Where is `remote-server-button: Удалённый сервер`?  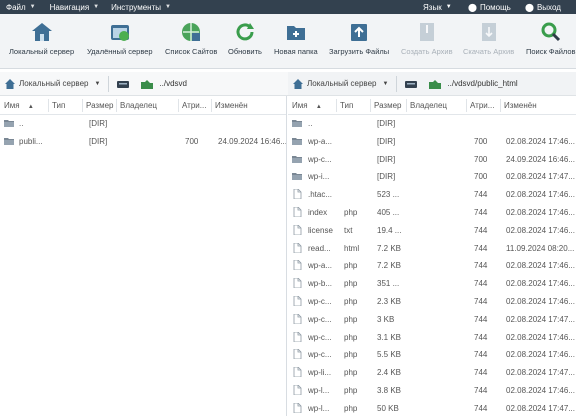 remote-server-button: Удалённый сервер is located at coordinates (120, 38).